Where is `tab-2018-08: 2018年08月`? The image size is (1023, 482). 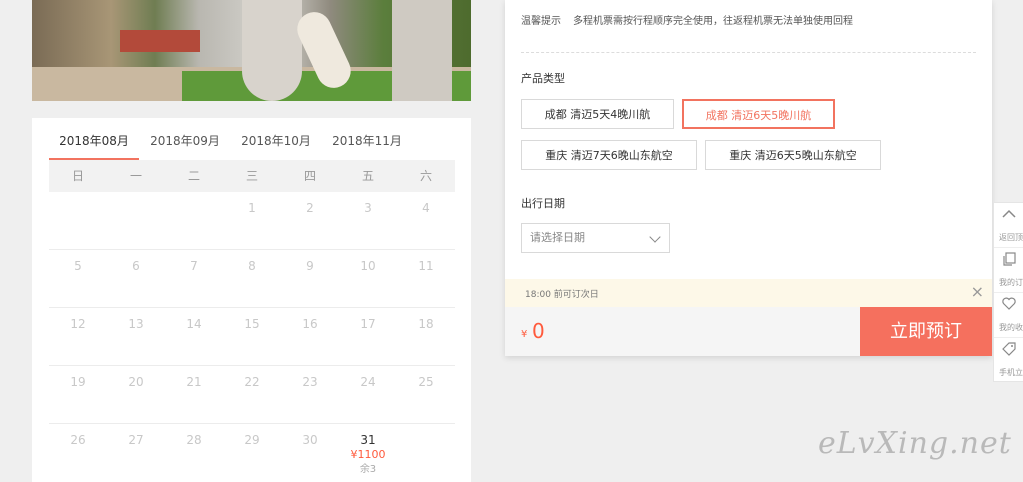
tab-2018-08: 2018年08月 is located at coordinates (94, 144).